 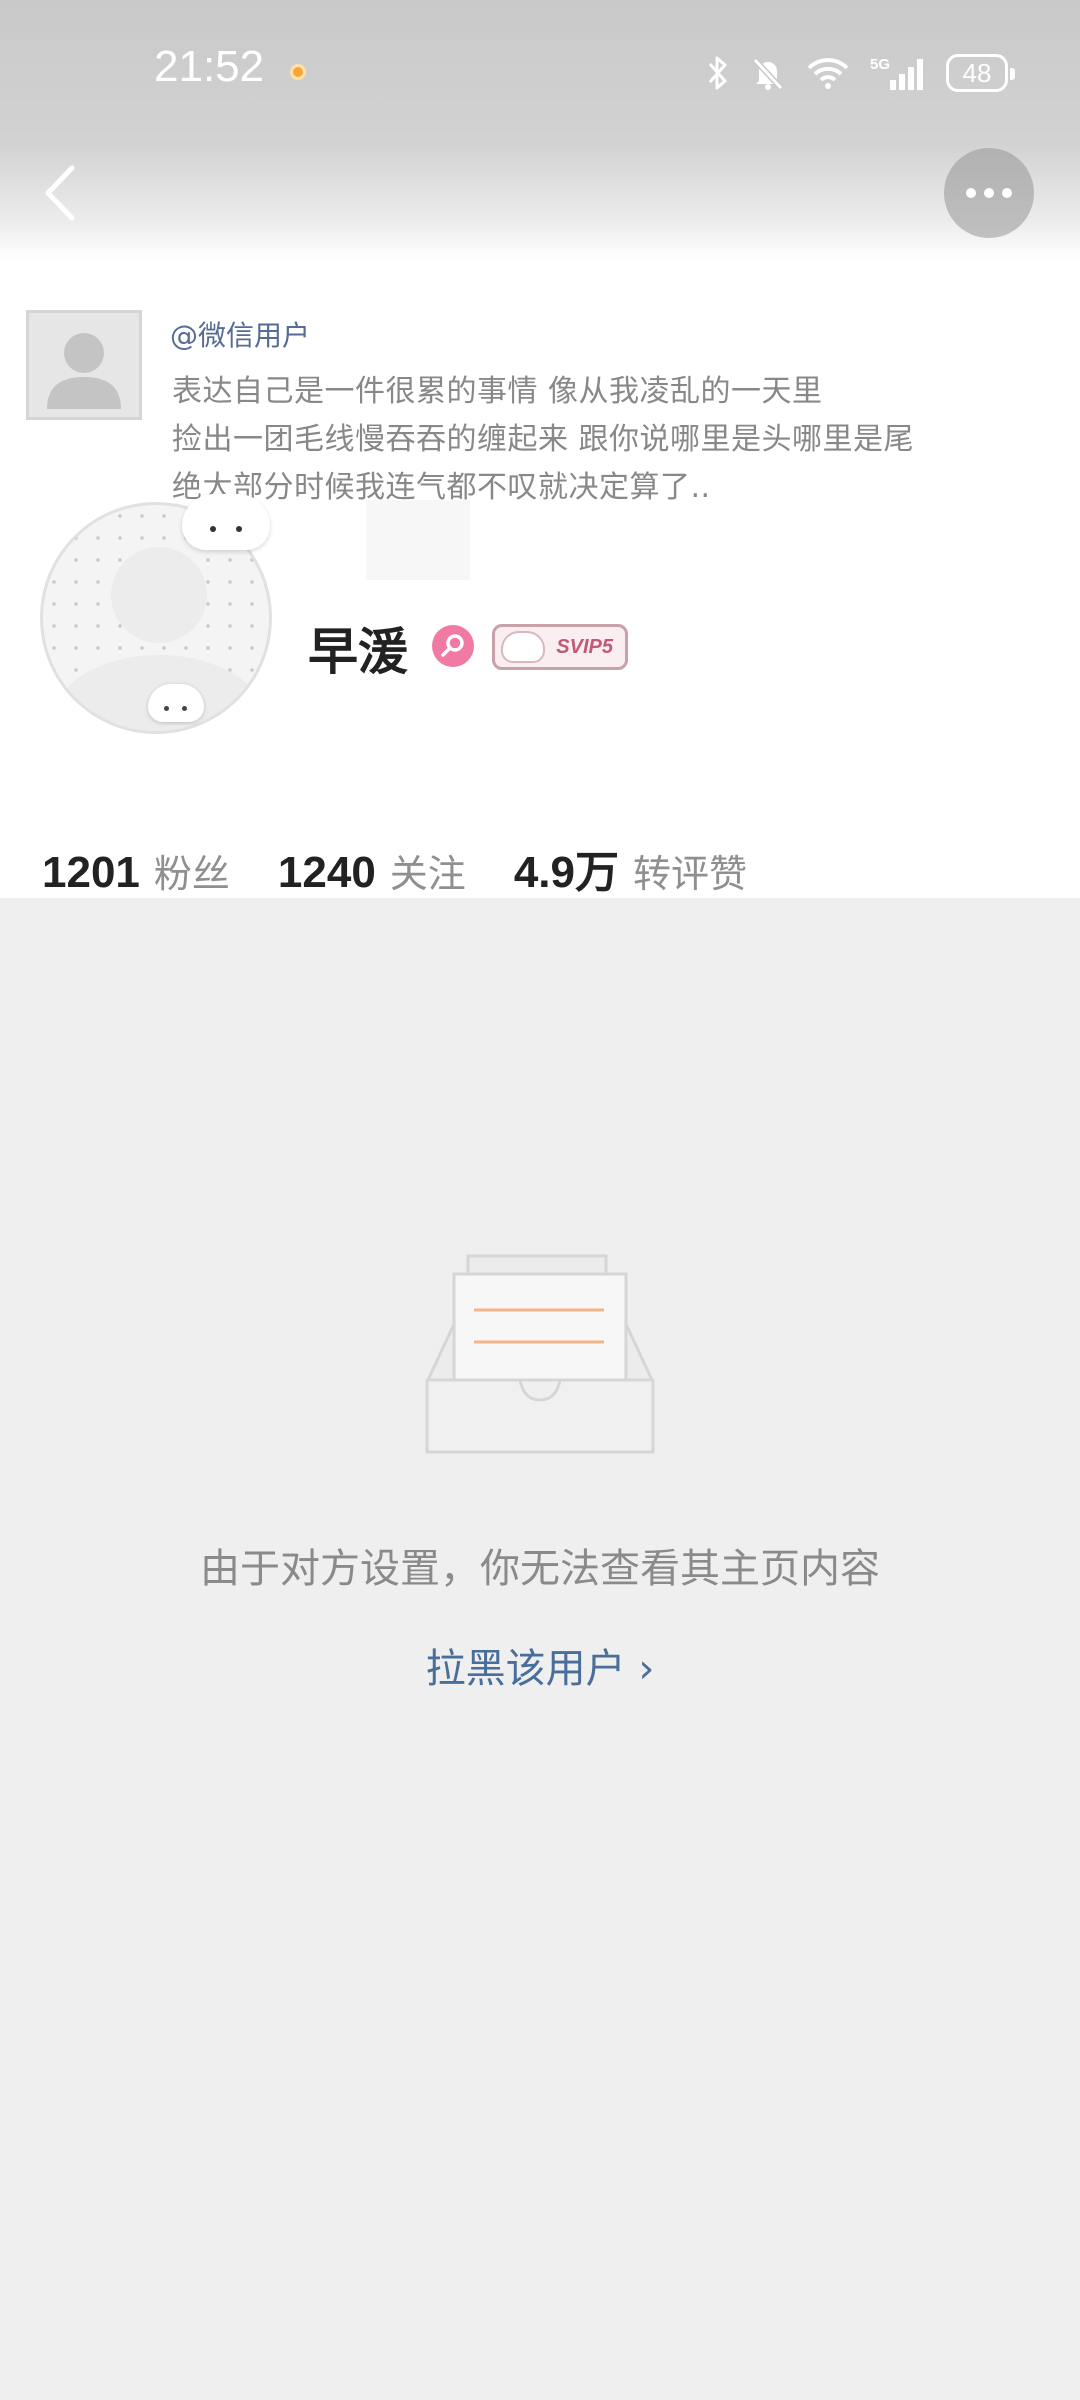 I want to click on battery-icon: 48, so click(x=980, y=73).